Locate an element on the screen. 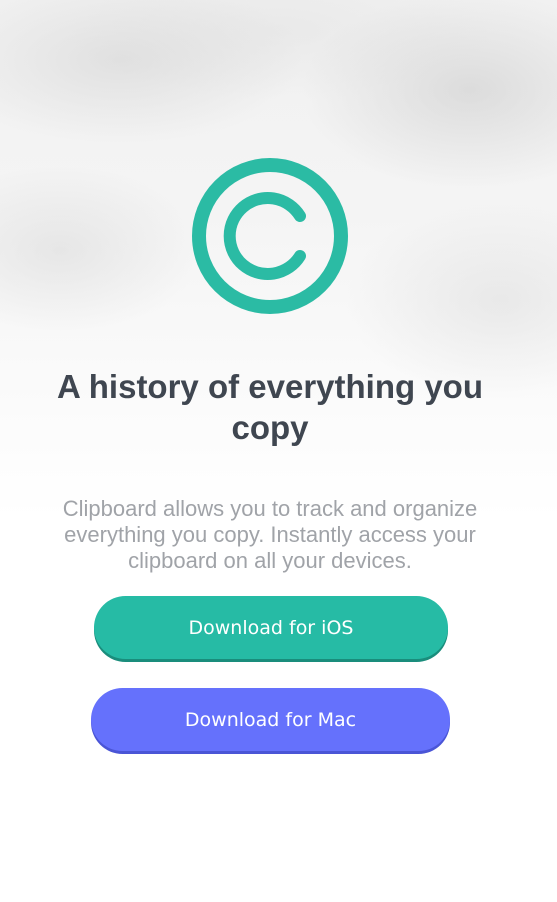 The height and width of the screenshot is (902, 557). page-title: A history of everything you copy is located at coordinates (269, 407).